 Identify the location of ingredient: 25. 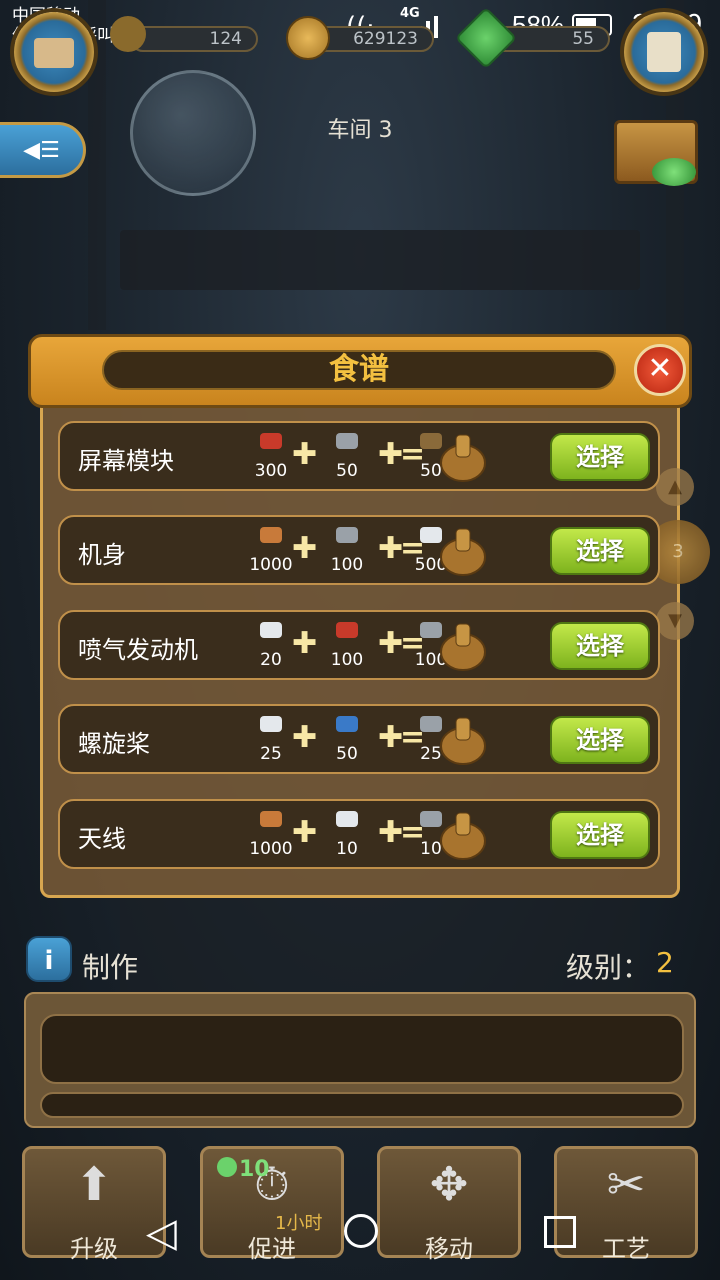
(271, 740).